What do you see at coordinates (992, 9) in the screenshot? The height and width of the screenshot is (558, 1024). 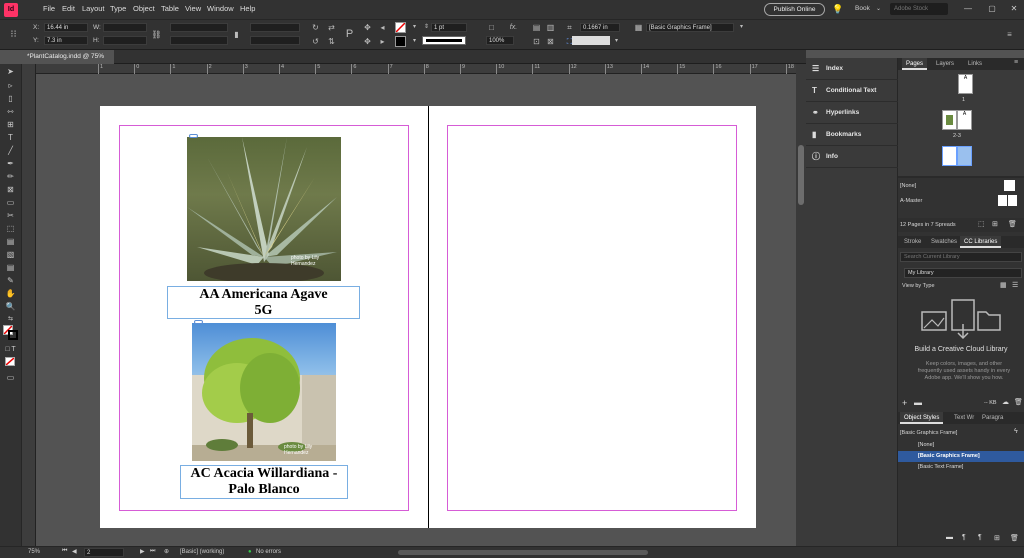 I see `maximize-icon: ▢` at bounding box center [992, 9].